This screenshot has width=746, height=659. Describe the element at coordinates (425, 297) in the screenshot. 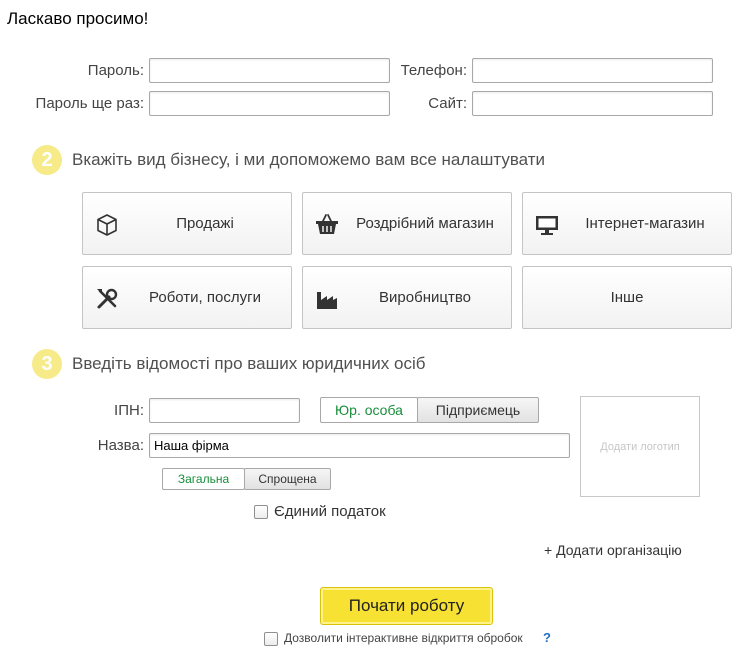

I see `business-tile-label: Виробництво` at that location.